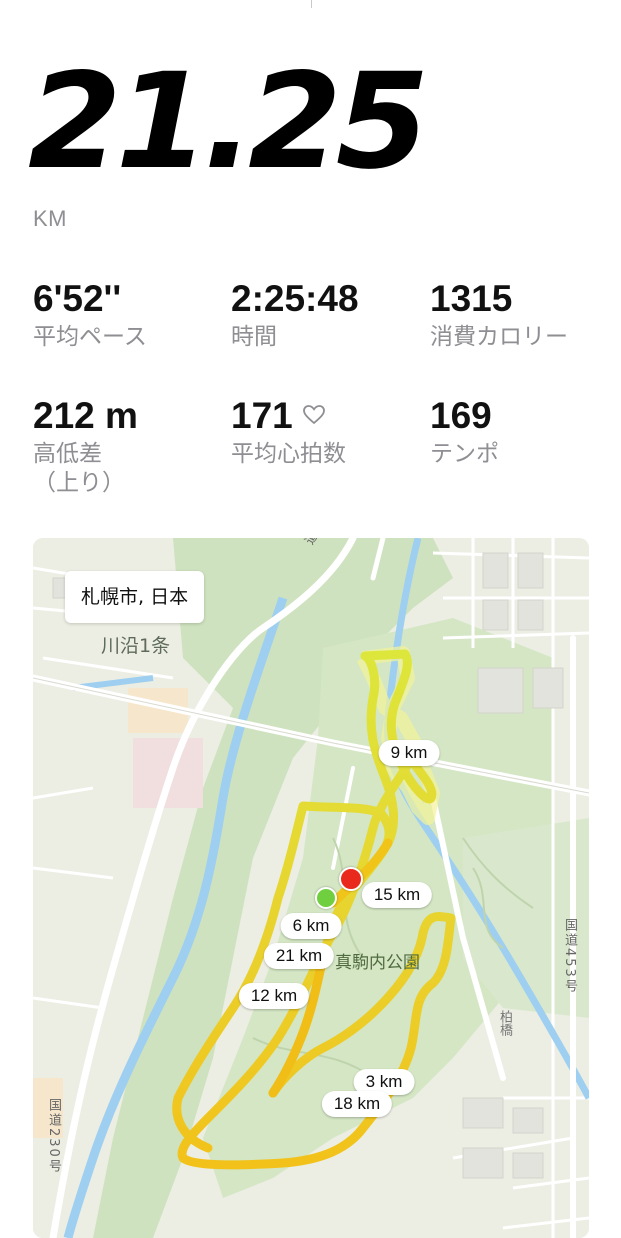 Image resolution: width=621 pixels, height=1238 pixels. I want to click on stat-cadence: 169 テンポ, so click(464, 433).